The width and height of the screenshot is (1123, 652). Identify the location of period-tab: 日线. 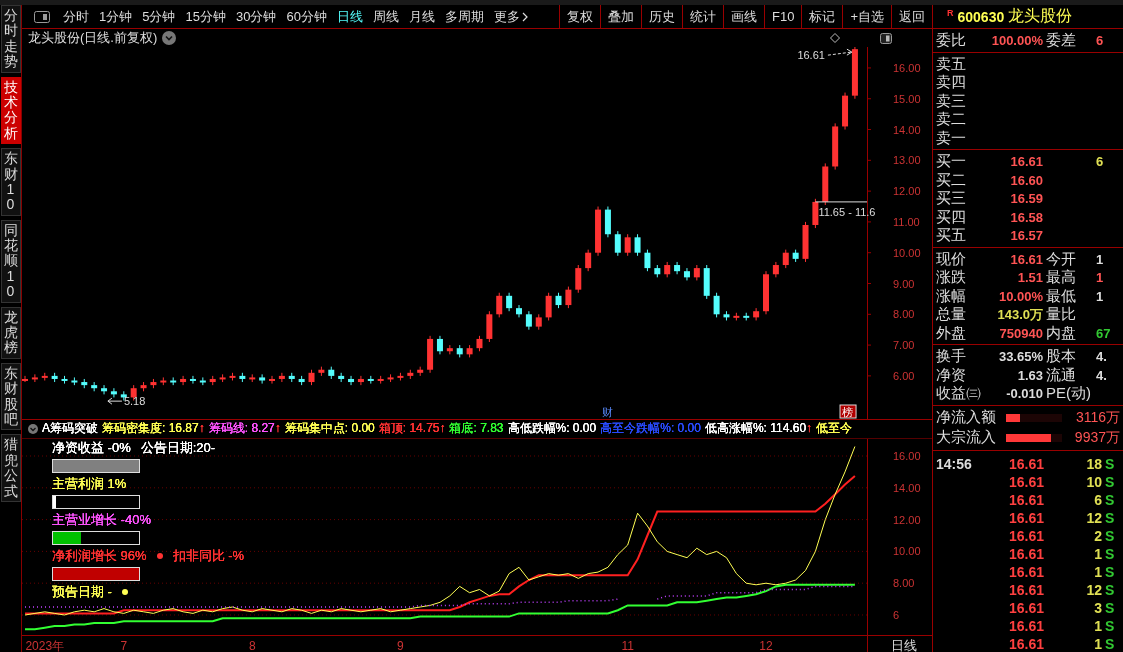
(349, 16).